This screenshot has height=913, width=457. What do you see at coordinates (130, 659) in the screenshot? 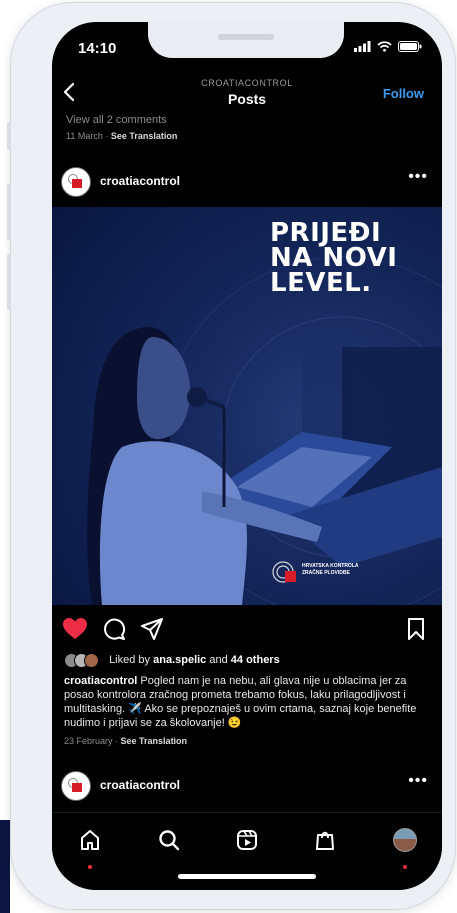
I see `liked-prefix: Liked by` at bounding box center [130, 659].